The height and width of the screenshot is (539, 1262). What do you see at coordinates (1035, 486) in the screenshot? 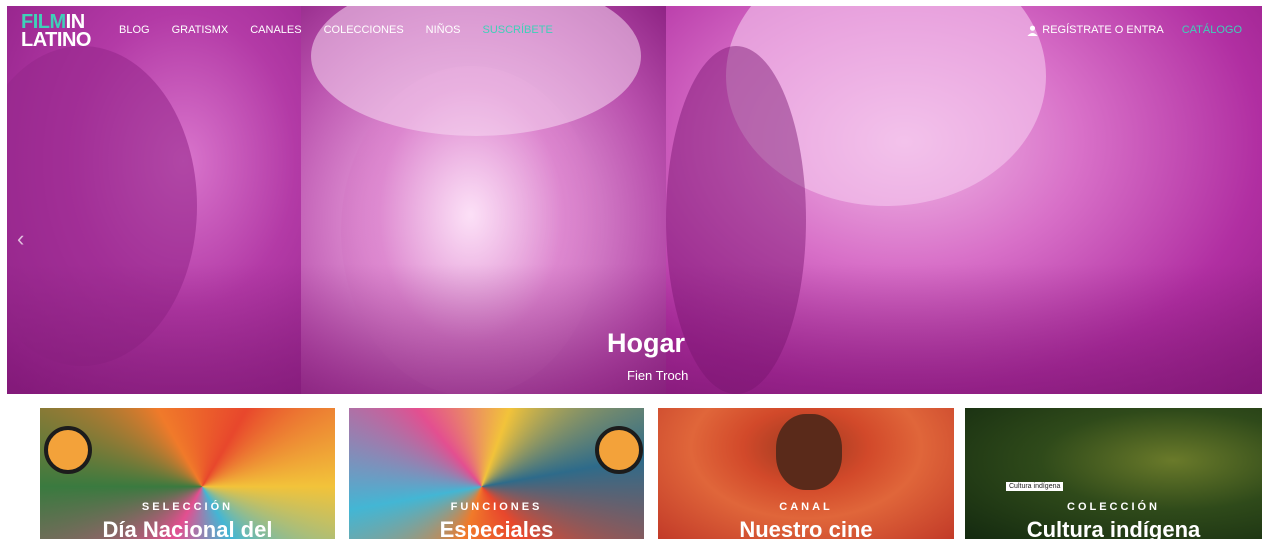
I see `card-tag: Cultura indígena` at bounding box center [1035, 486].